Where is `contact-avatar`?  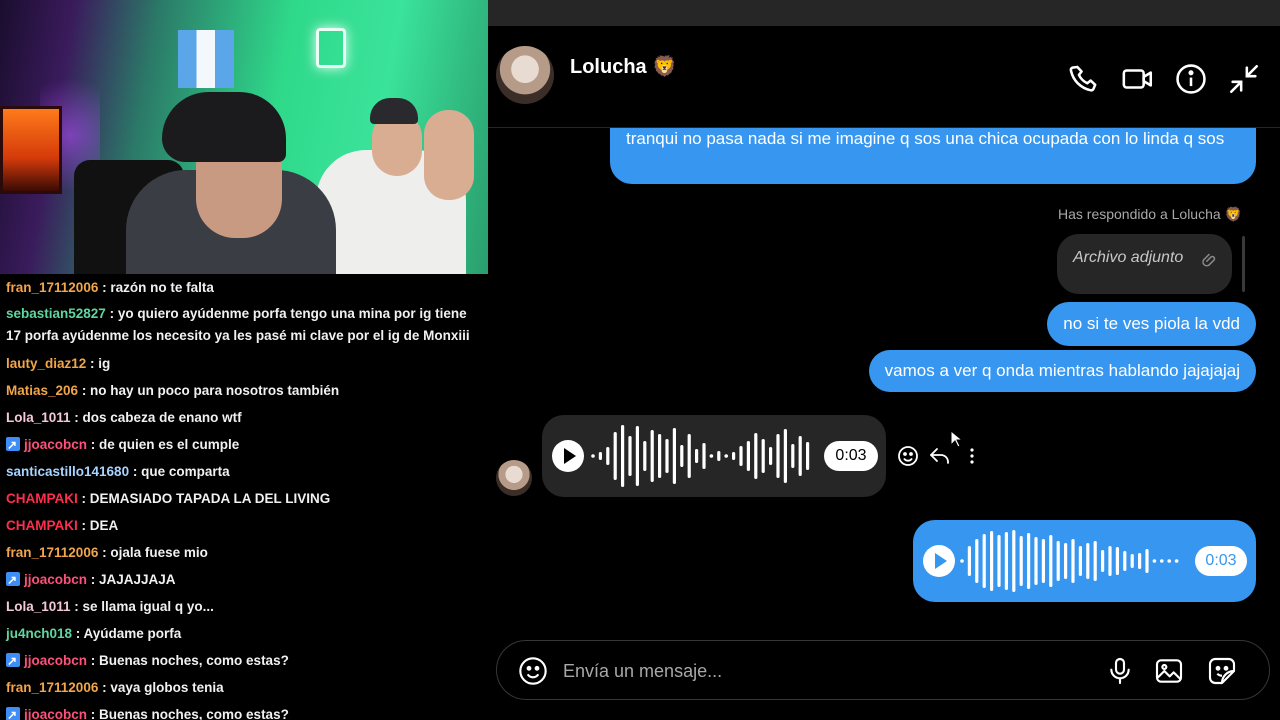 contact-avatar is located at coordinates (525, 75).